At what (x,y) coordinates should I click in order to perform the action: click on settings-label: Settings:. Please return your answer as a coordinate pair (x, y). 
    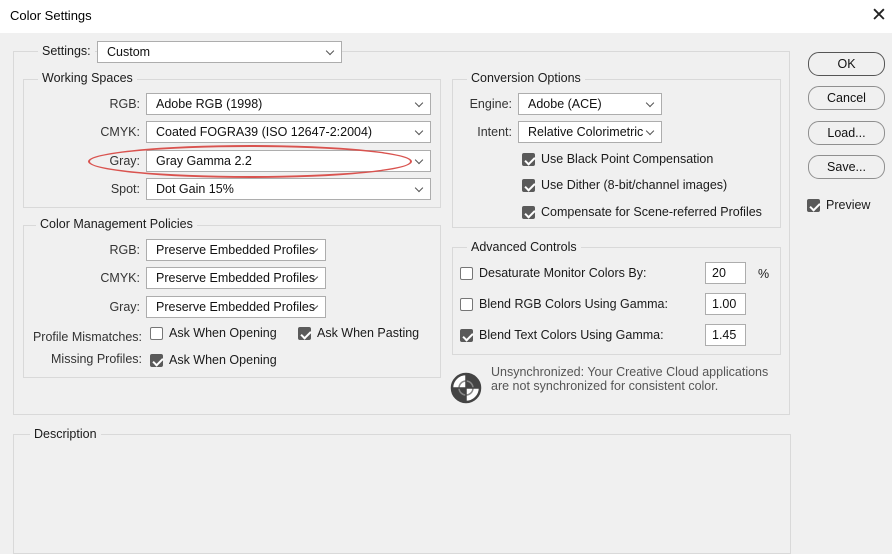
    Looking at the image, I should click on (66, 51).